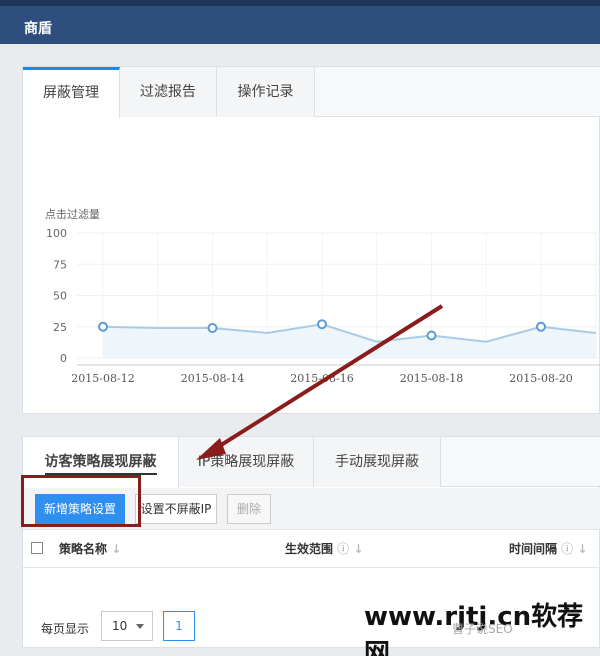  I want to click on select-all-checkbox, so click(37, 548).